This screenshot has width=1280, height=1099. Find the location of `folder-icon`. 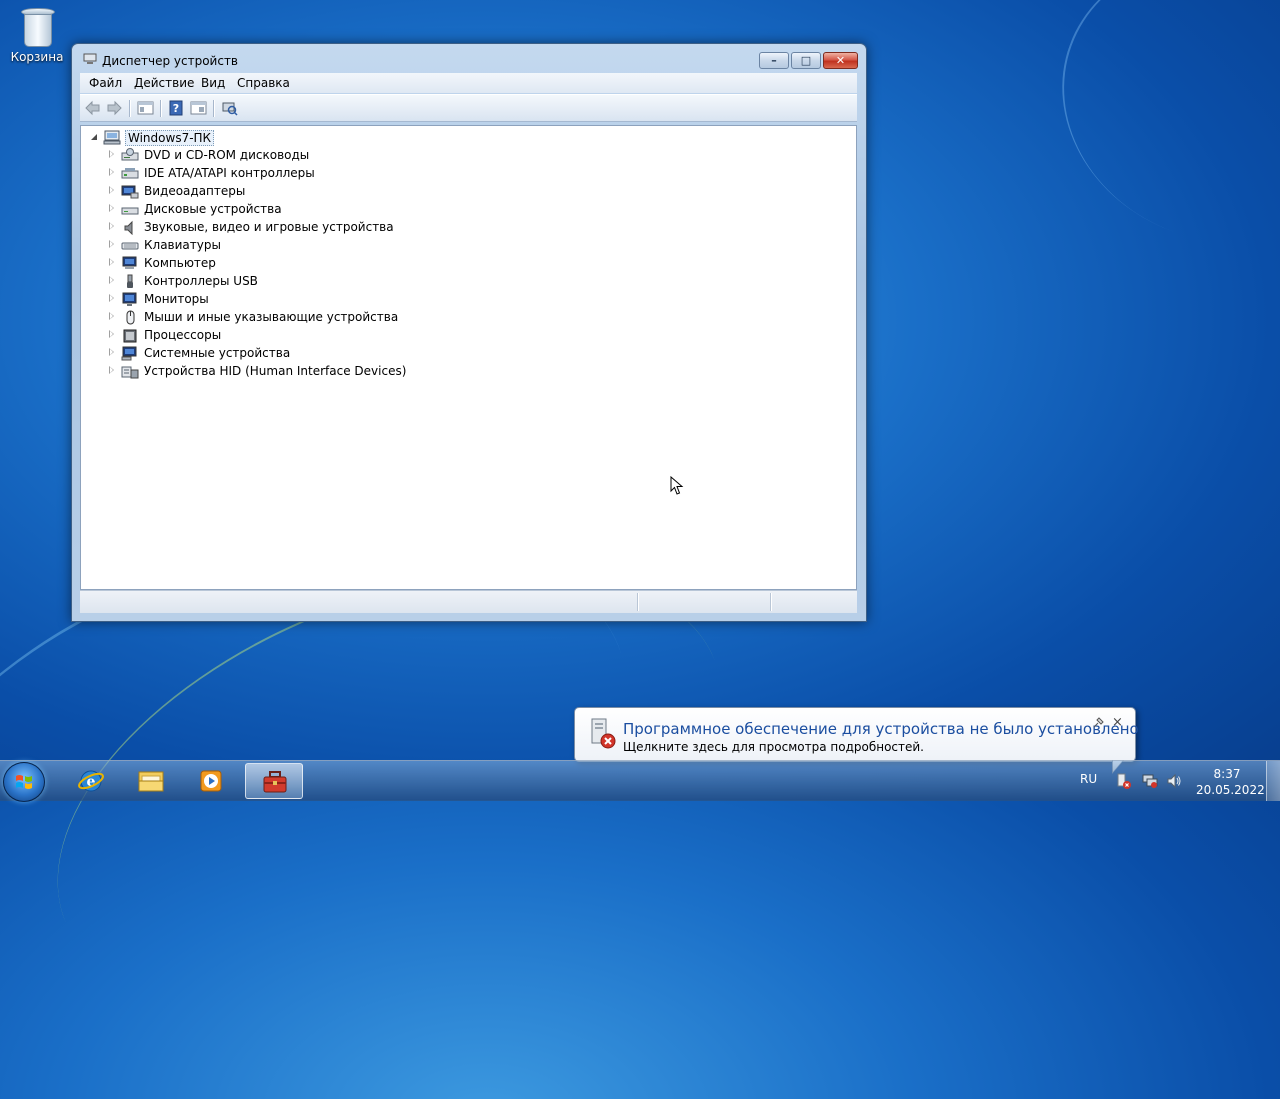

folder-icon is located at coordinates (151, 781).